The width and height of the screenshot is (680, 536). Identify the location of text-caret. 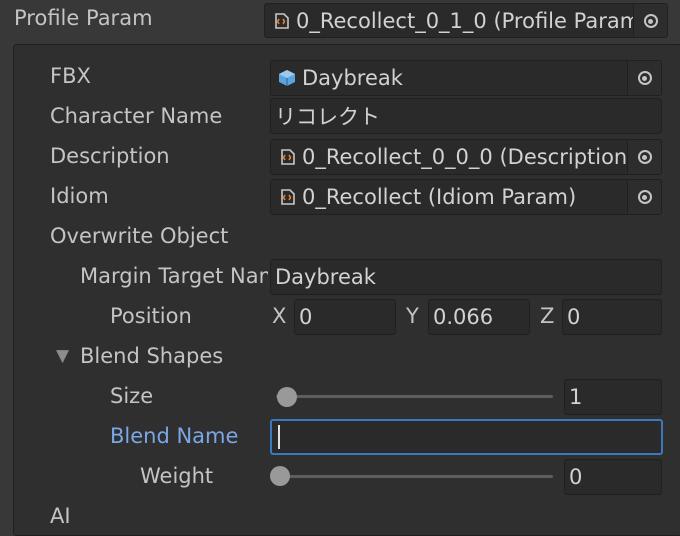
(279, 437).